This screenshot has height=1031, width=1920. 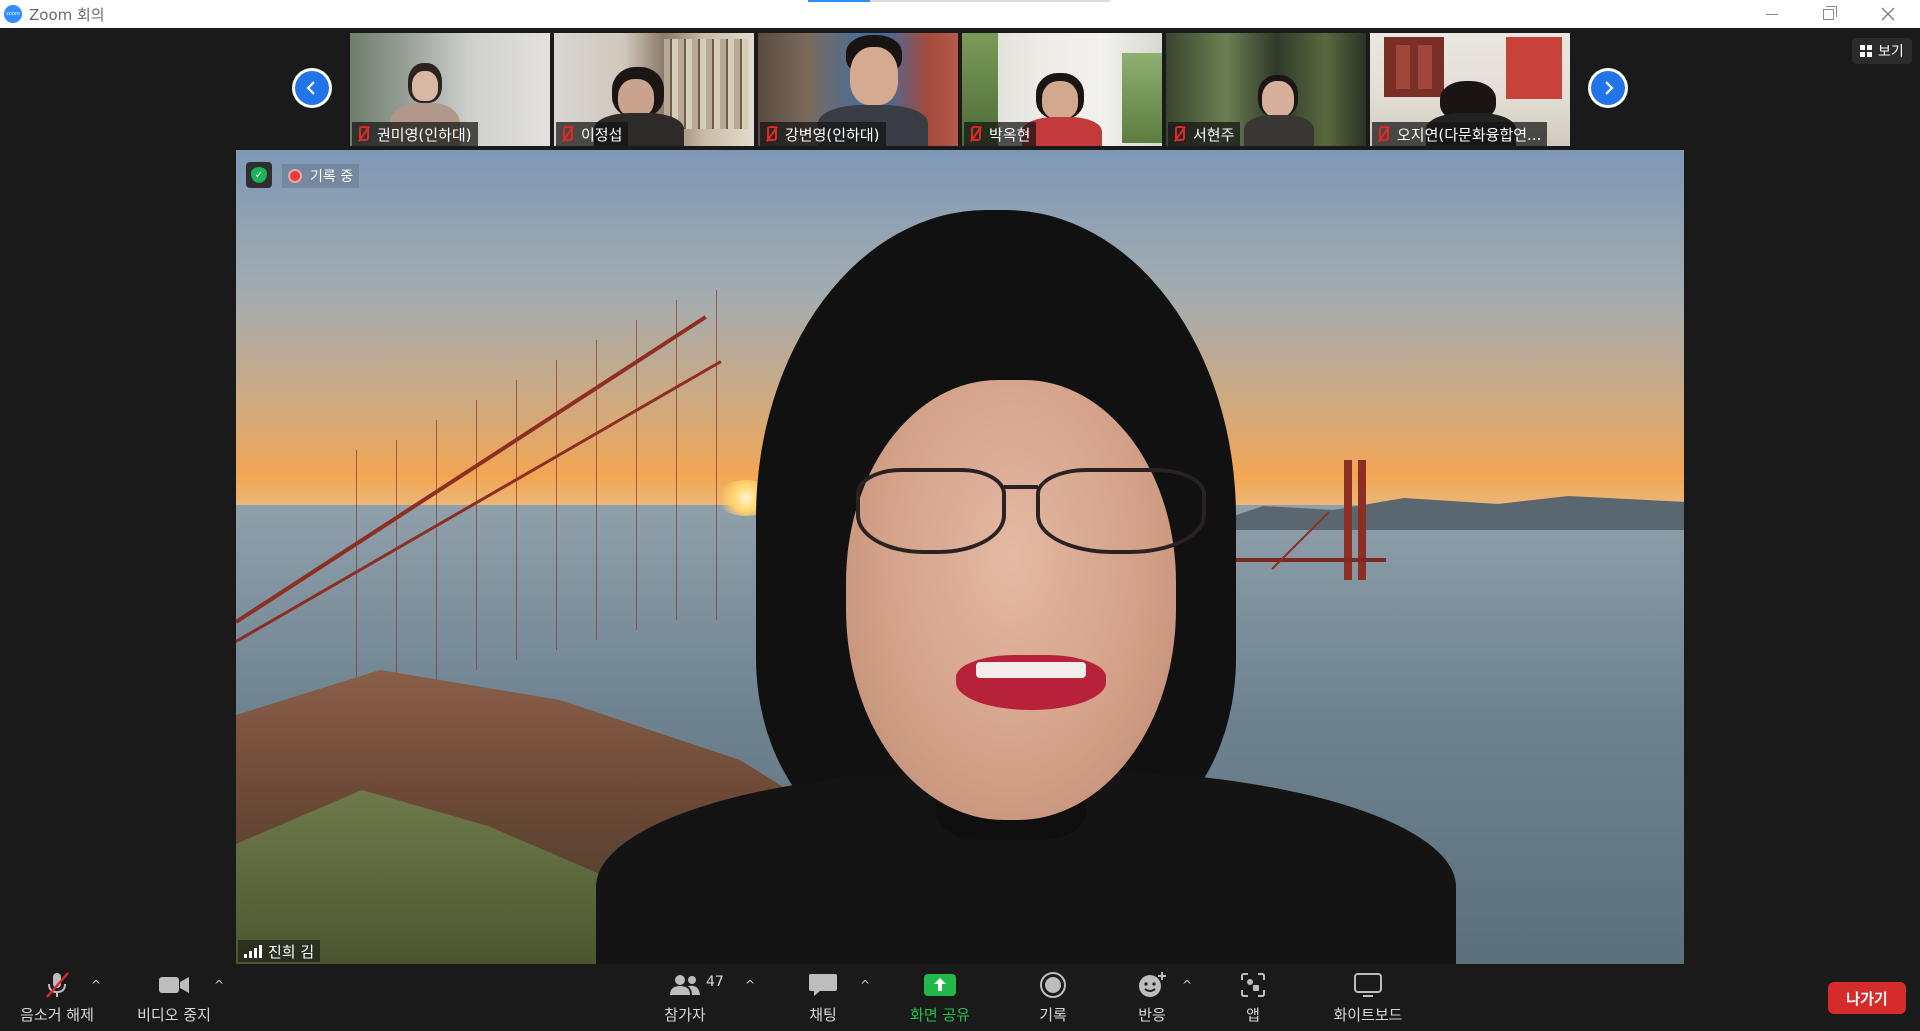 I want to click on video-options-caret: ^, so click(x=219, y=985).